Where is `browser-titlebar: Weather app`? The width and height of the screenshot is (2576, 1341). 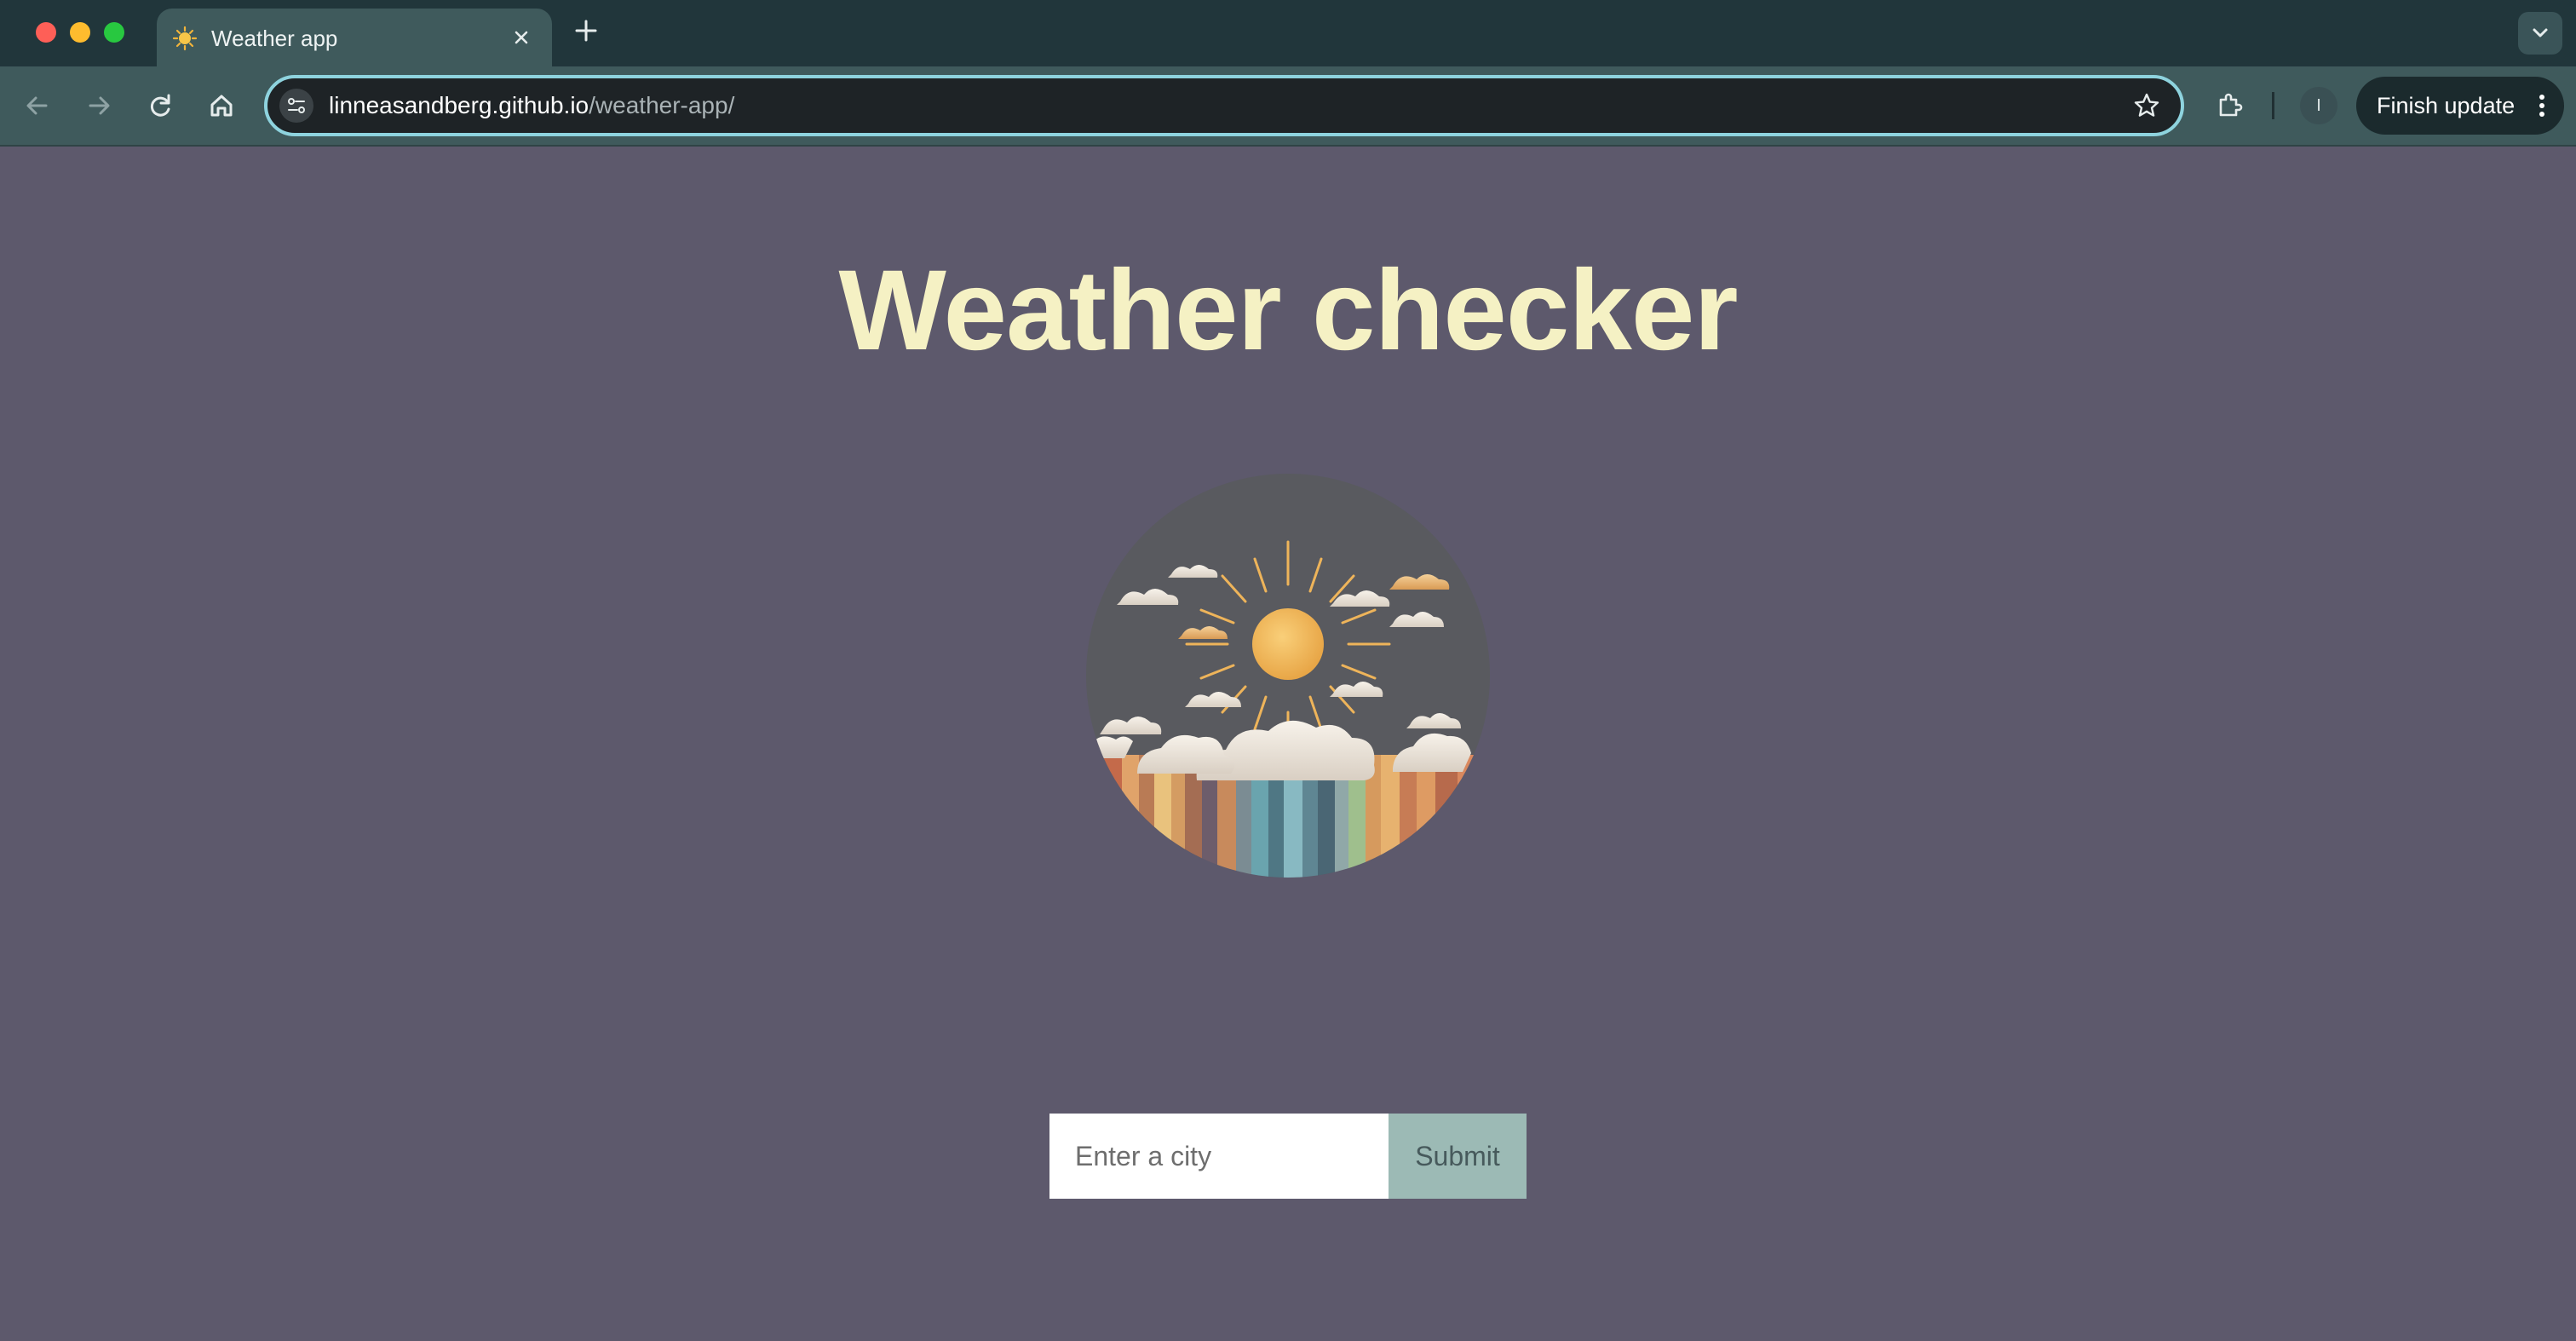
browser-titlebar: Weather app is located at coordinates (1288, 33).